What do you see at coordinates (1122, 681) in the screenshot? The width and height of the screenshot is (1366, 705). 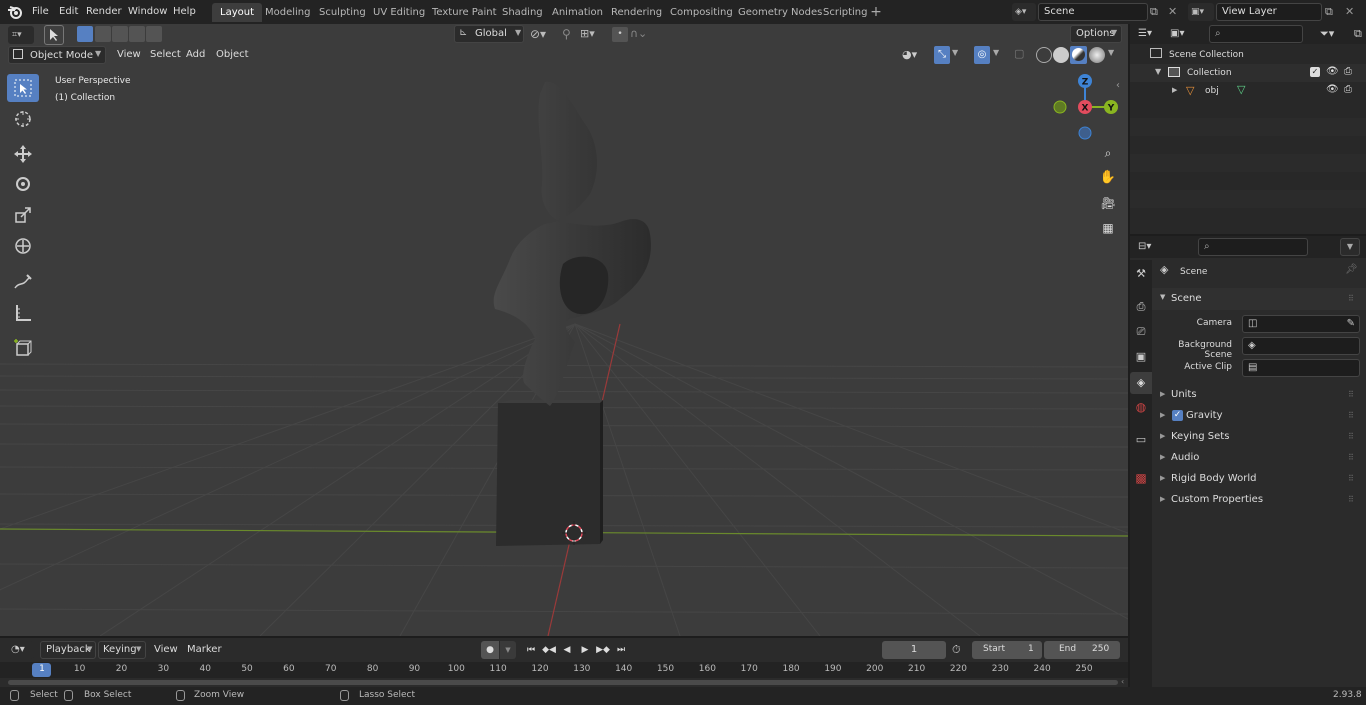 I see `timeline-collapse-icon: ‹` at bounding box center [1122, 681].